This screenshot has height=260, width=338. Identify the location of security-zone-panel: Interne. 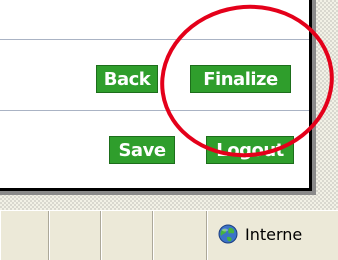
(272, 235).